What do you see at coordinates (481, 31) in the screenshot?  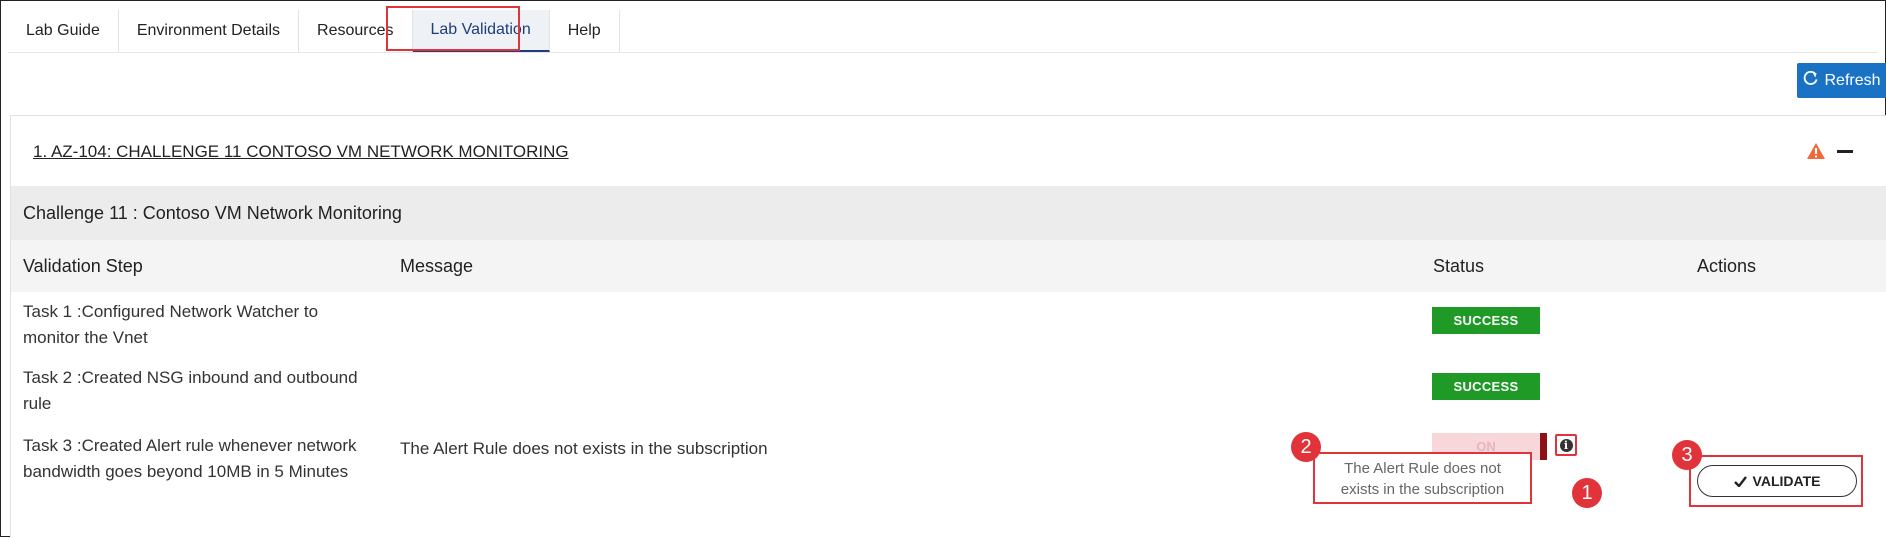 I see `tab-lab-validation: Lab Validation` at bounding box center [481, 31].